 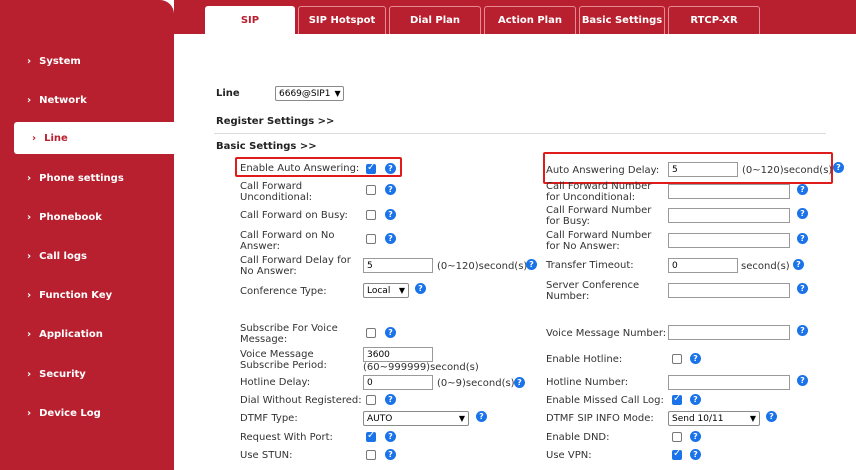 I want to click on request-with-port-checkbox, so click(x=371, y=436).